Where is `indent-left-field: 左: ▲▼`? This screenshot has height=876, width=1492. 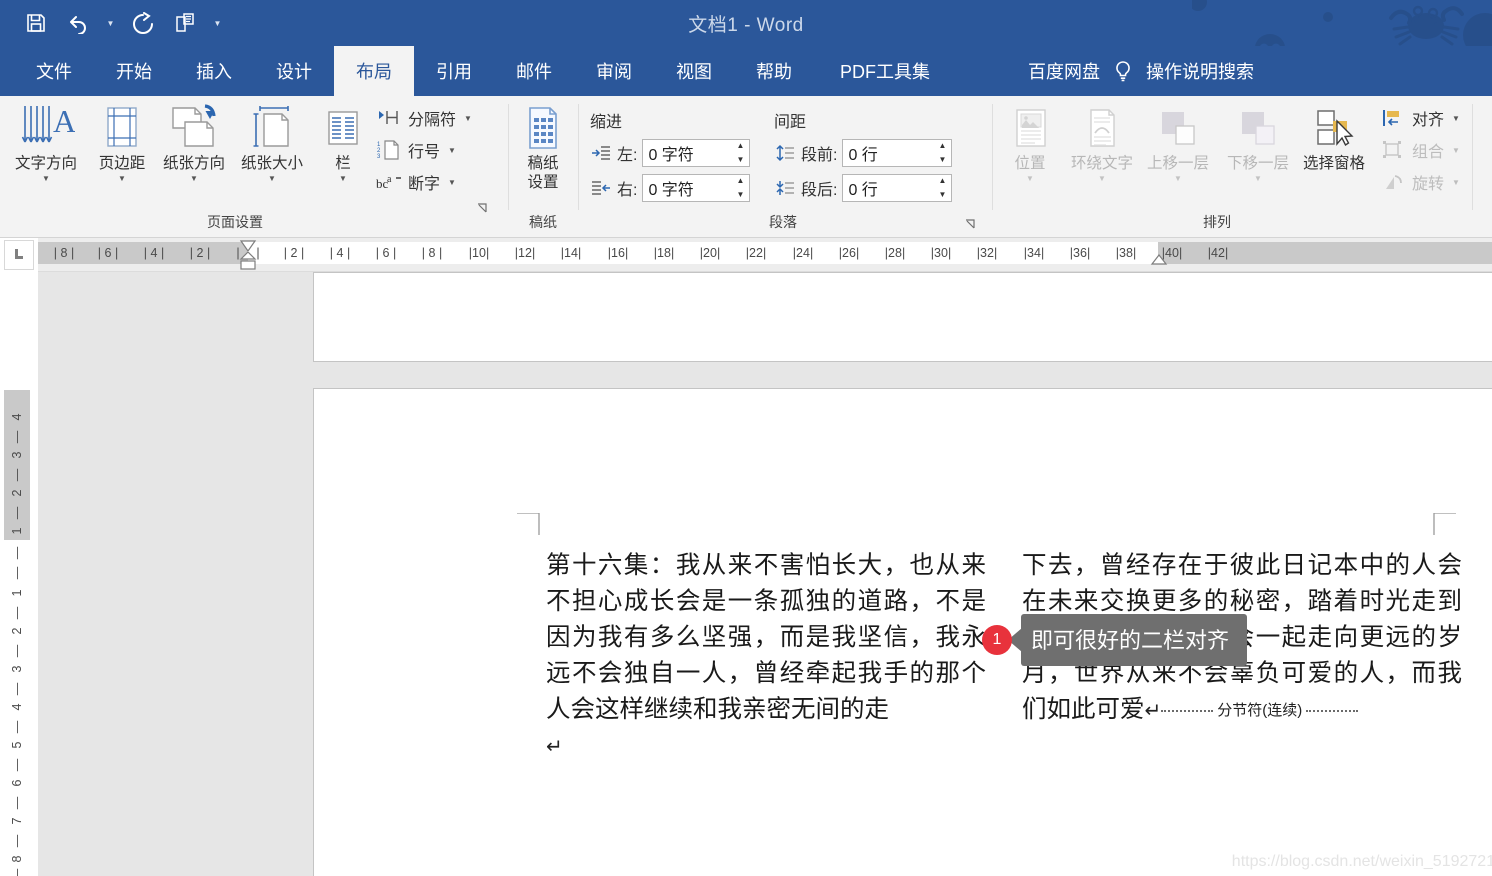 indent-left-field: 左: ▲▼ is located at coordinates (670, 153).